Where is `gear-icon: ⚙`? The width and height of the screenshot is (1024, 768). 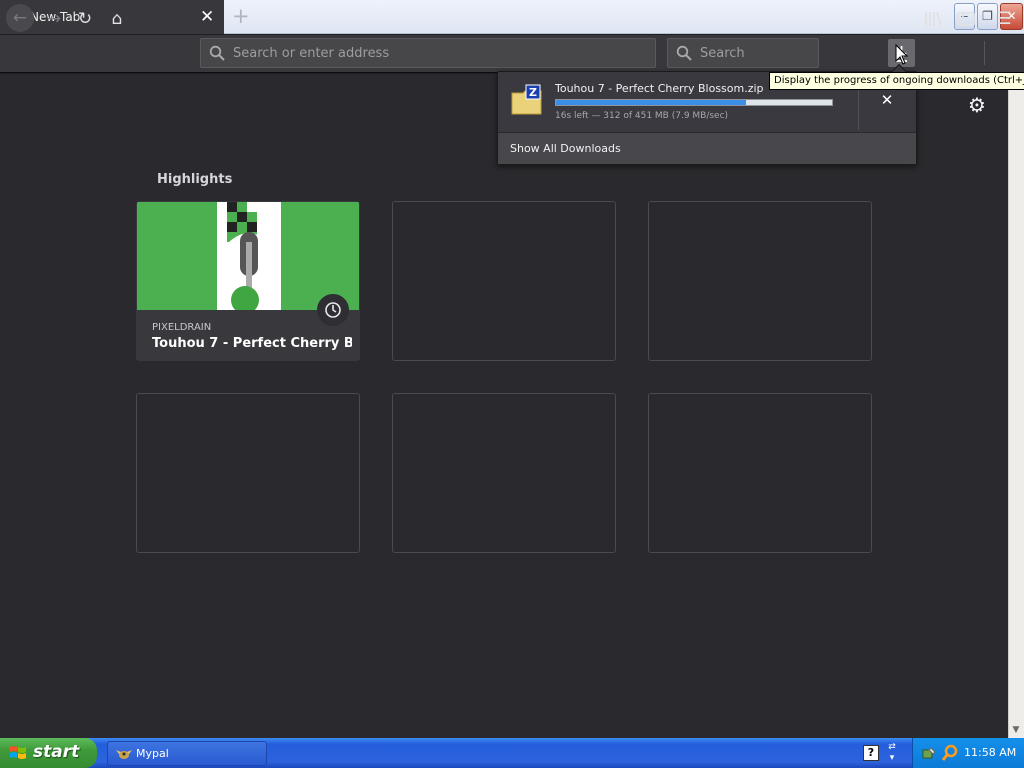
gear-icon: ⚙ is located at coordinates (977, 105).